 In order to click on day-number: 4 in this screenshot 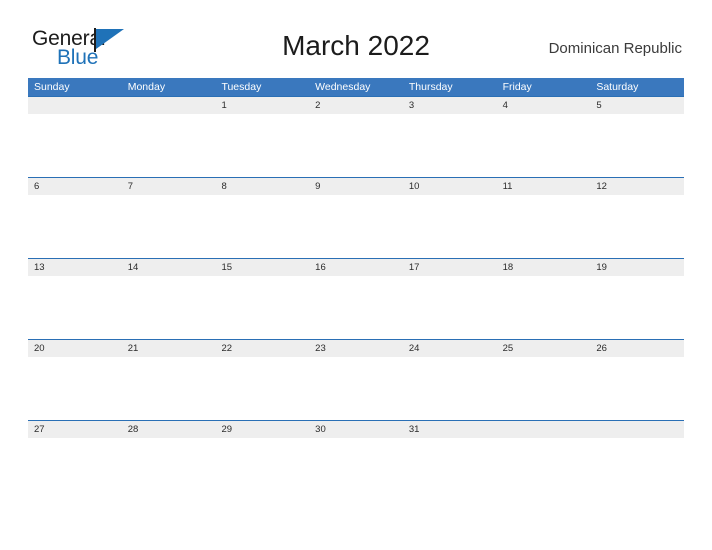, I will do `click(544, 105)`.